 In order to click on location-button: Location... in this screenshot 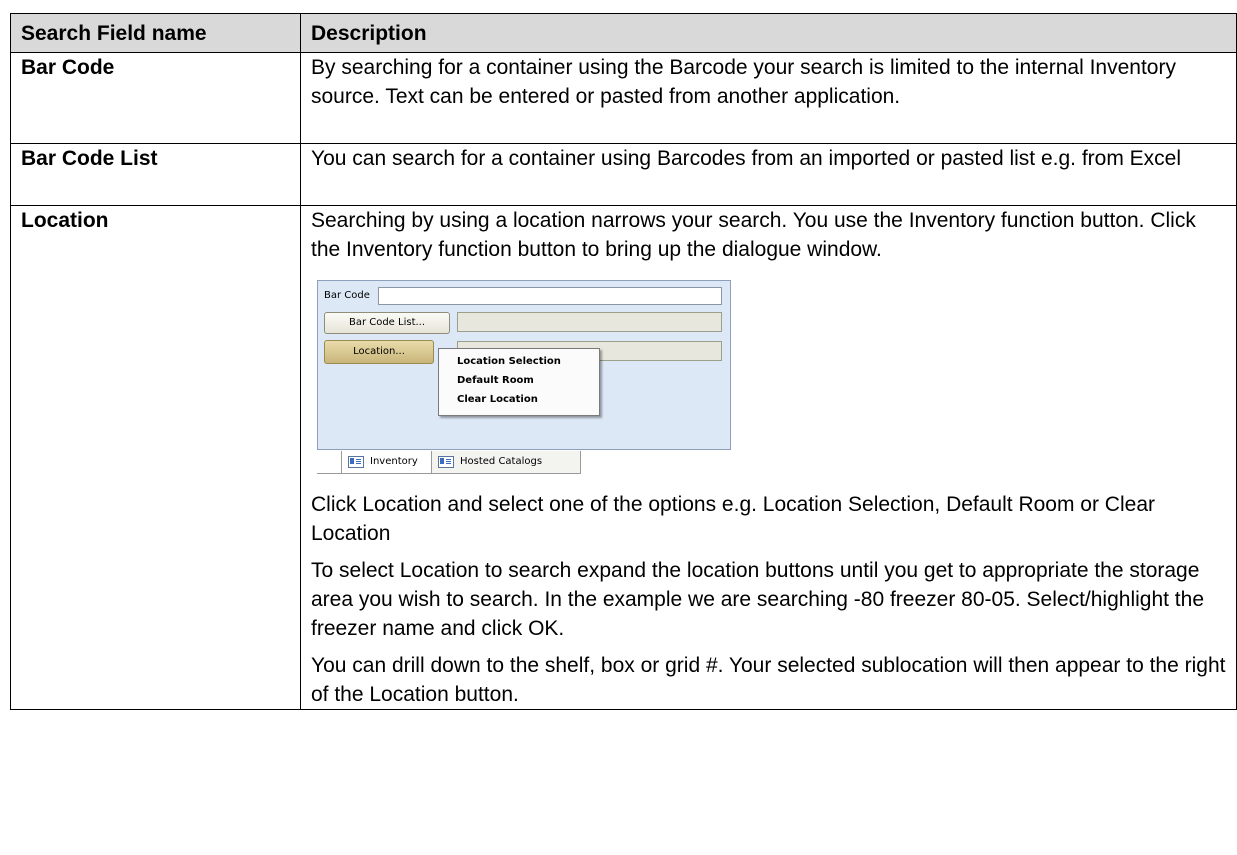, I will do `click(379, 352)`.